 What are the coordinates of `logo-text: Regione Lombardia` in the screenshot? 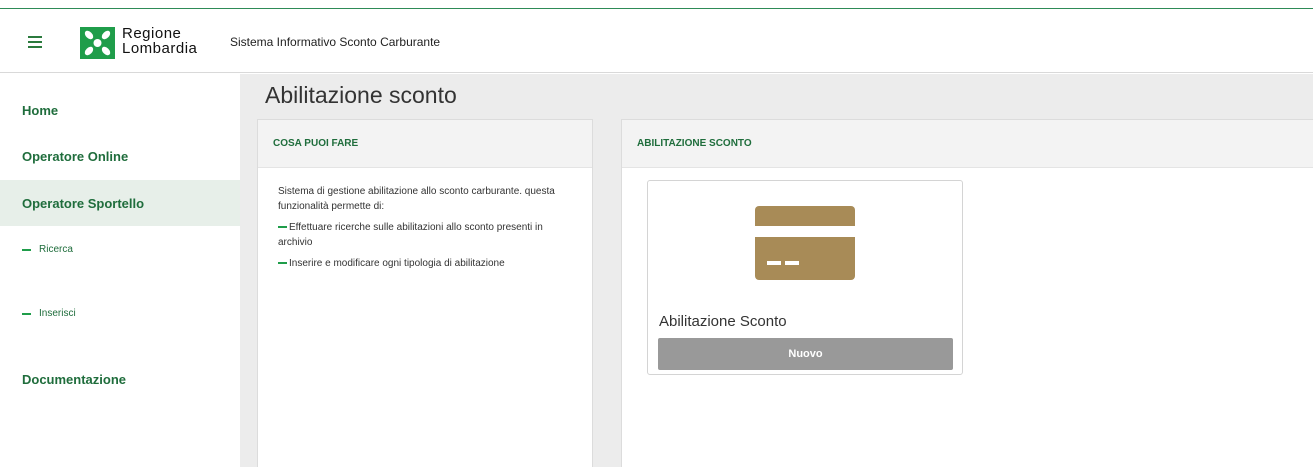 It's located at (159, 41).